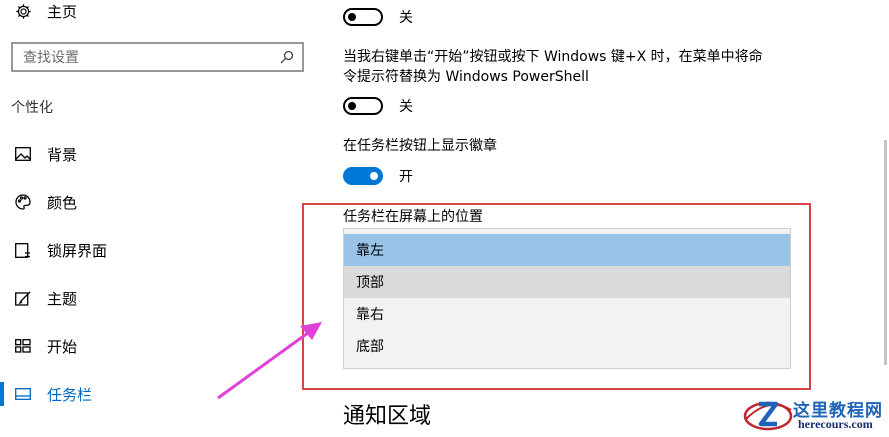  What do you see at coordinates (815, 414) in the screenshot?
I see `watermark: 这里教程网 herecours.com` at bounding box center [815, 414].